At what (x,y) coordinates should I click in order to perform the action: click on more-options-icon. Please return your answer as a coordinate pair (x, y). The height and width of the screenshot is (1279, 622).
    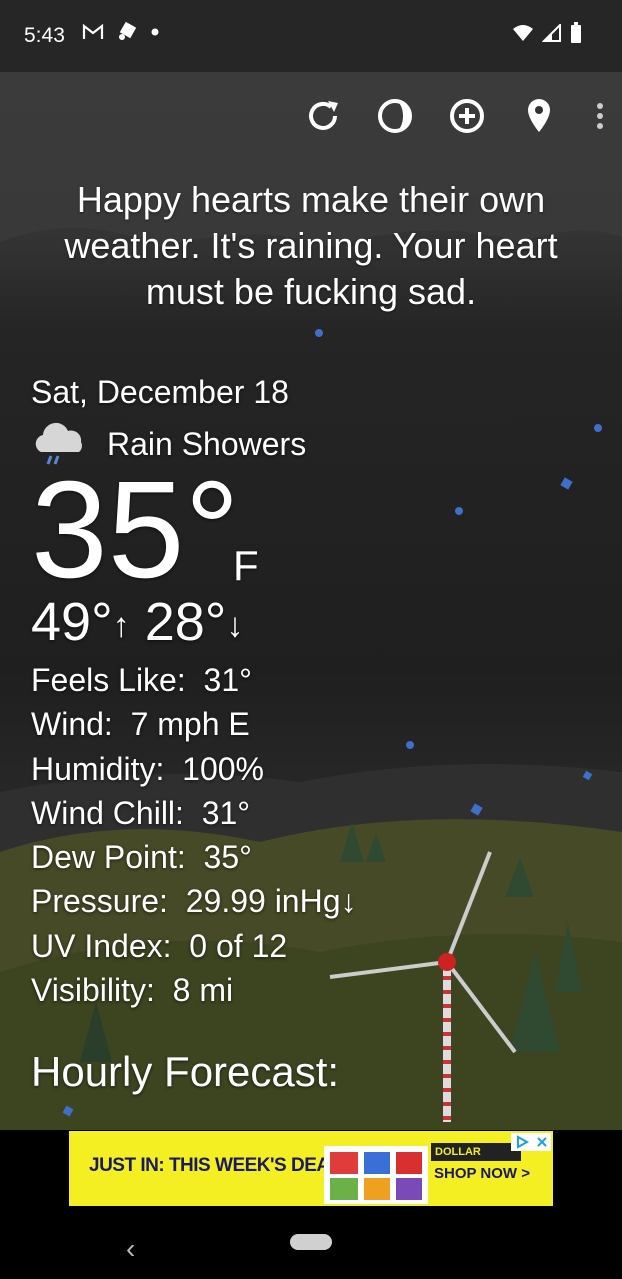
    Looking at the image, I should click on (600, 116).